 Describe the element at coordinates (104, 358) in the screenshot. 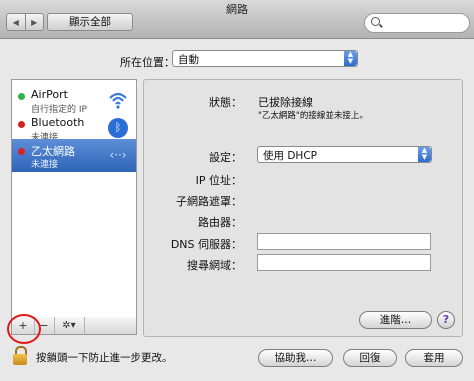

I see `lock-message: 按鎖頭一下防止進一步更改。` at that location.